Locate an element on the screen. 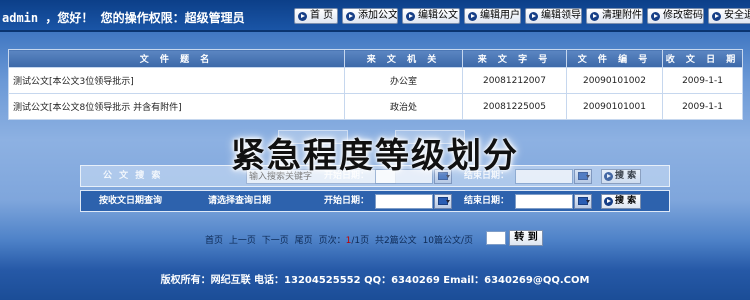  nav-add-document-button: 添加公文 is located at coordinates (370, 16).